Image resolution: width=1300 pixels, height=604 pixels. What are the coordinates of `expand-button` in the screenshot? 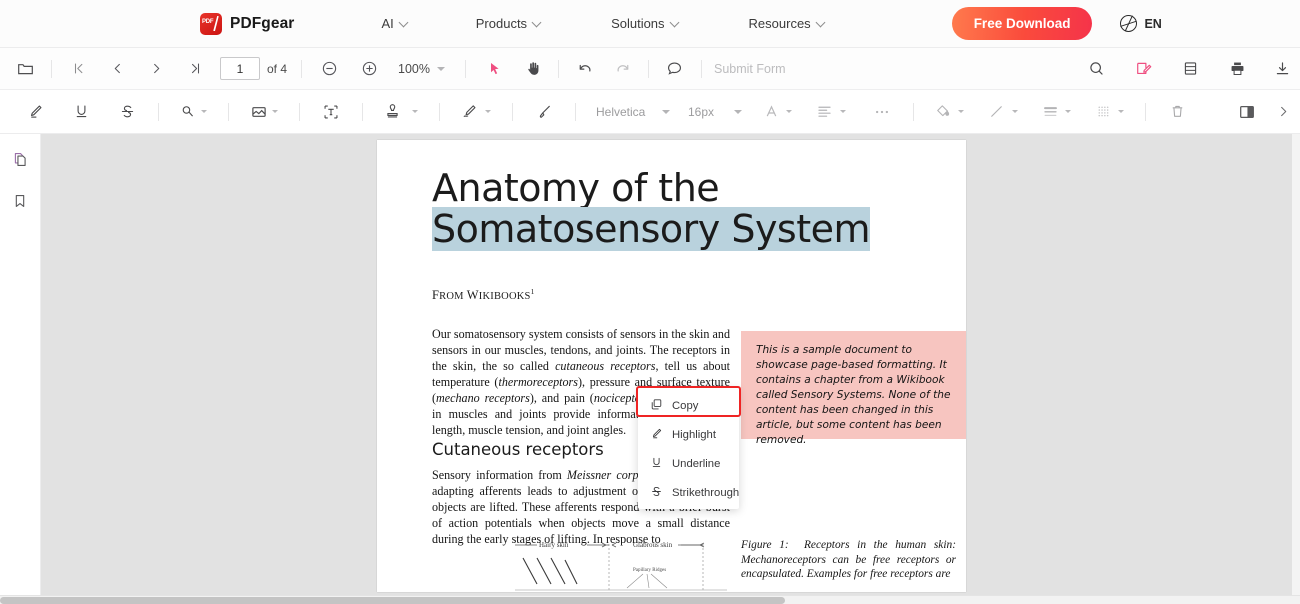 It's located at (1283, 112).